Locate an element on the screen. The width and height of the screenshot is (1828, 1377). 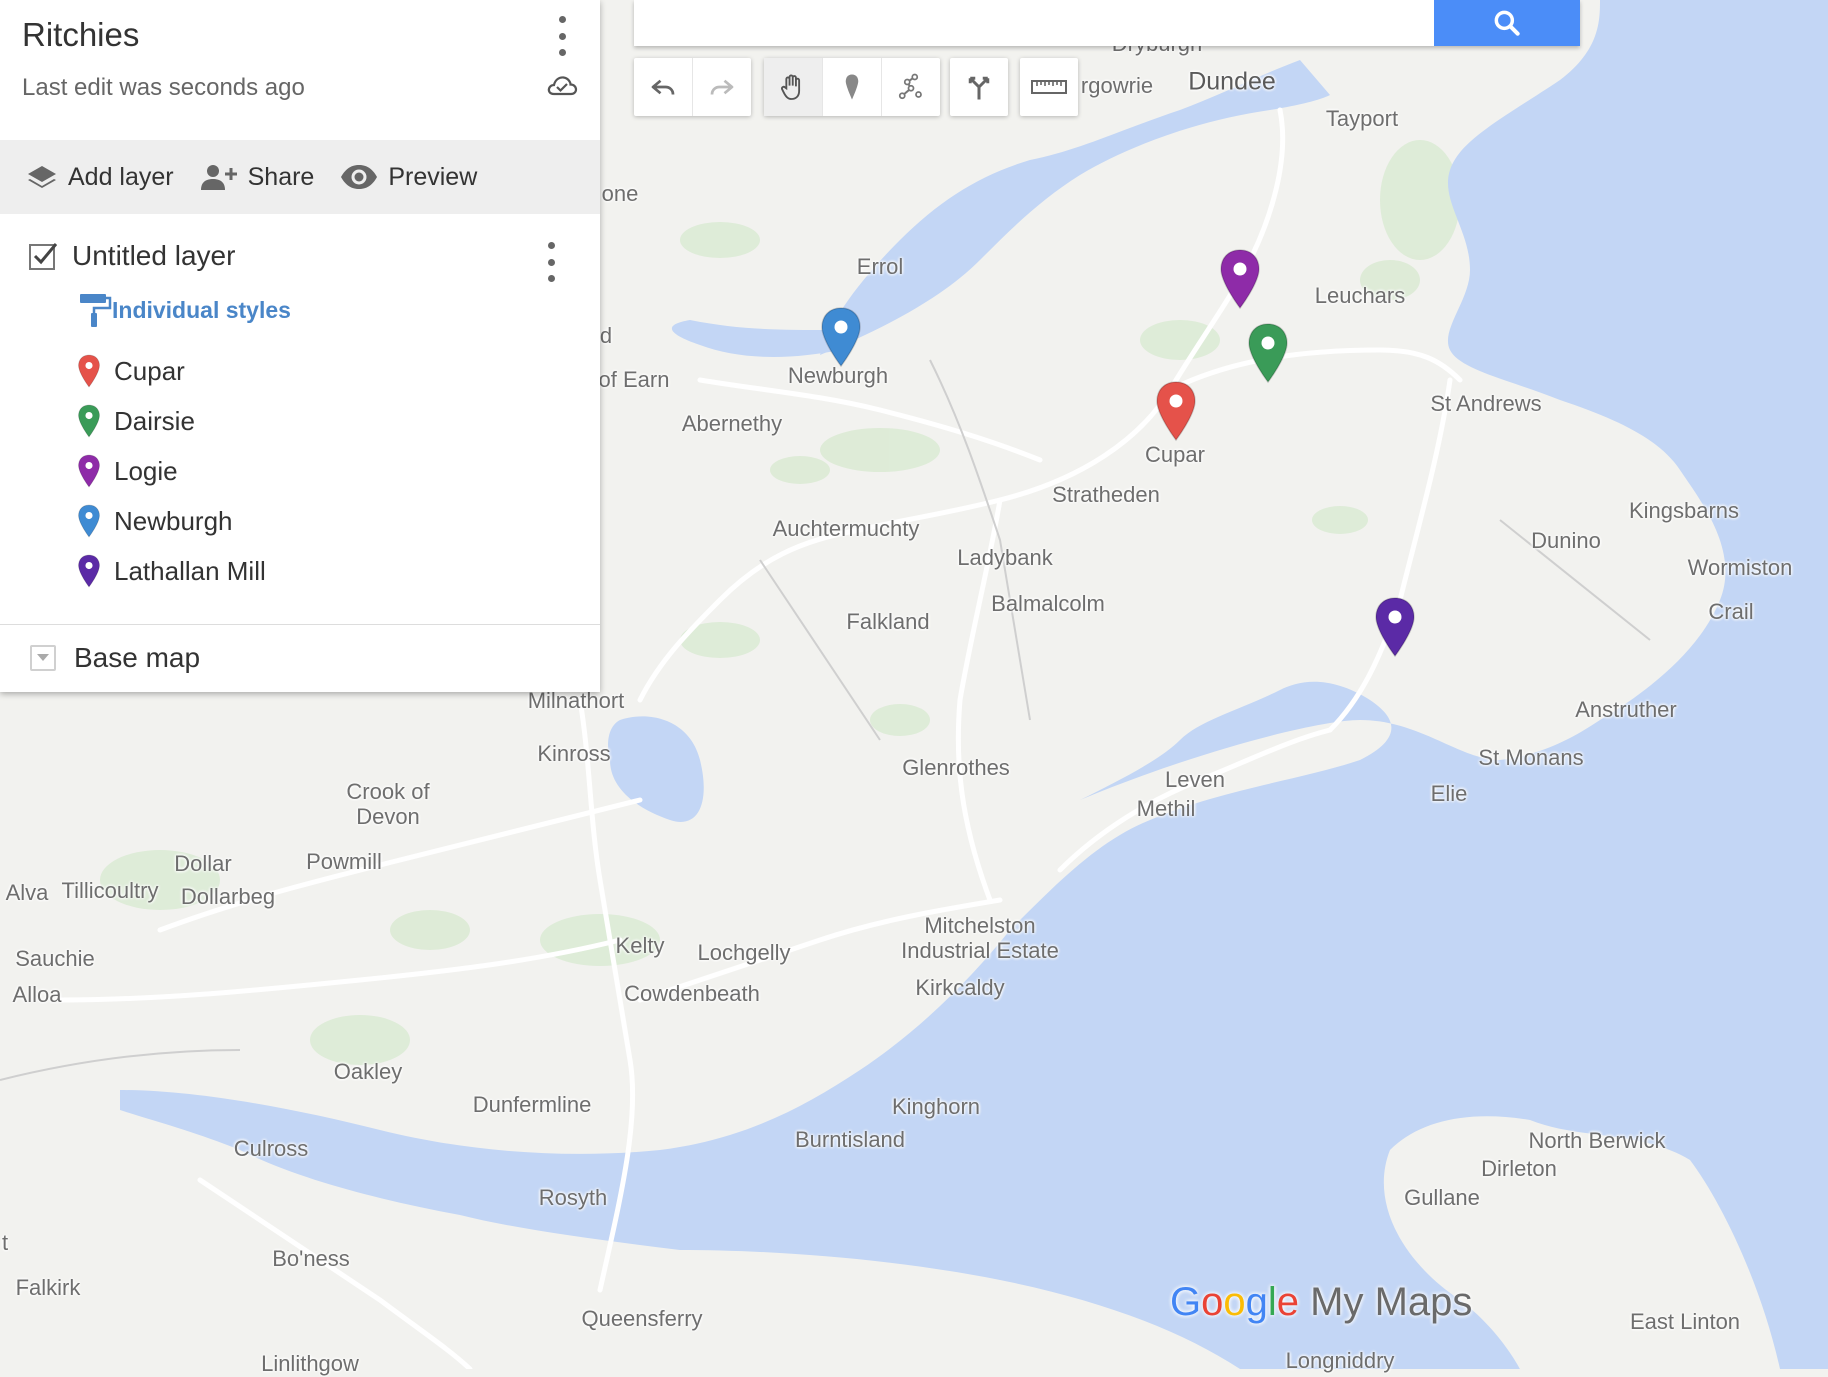
redo-button is located at coordinates (722, 87).